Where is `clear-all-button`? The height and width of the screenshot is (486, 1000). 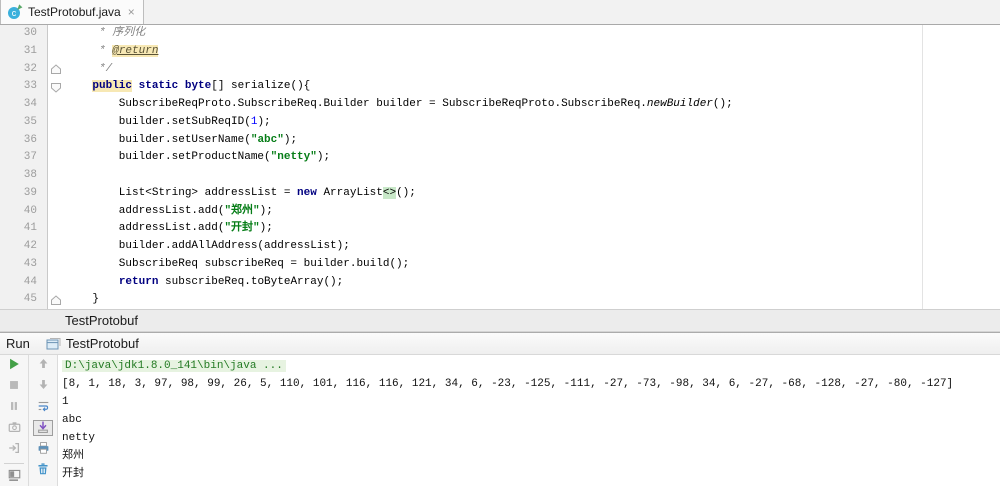
clear-all-button is located at coordinates (43, 470).